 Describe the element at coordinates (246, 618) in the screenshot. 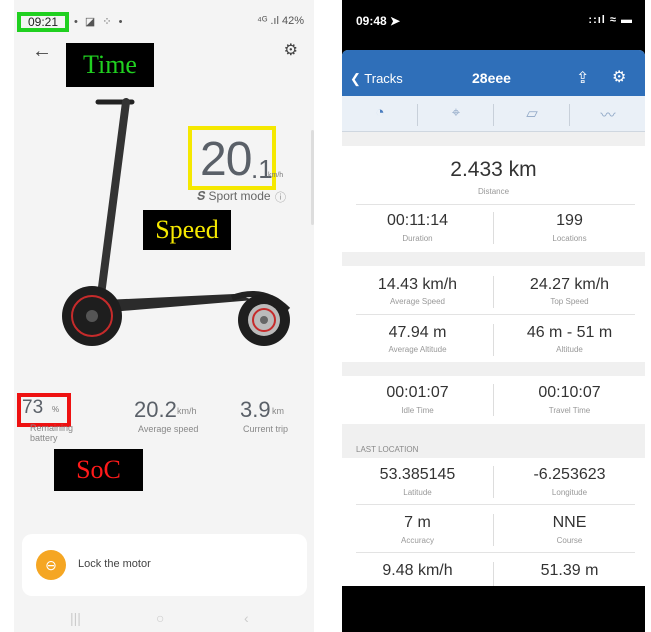

I see `back-nav-icon: ‹` at that location.